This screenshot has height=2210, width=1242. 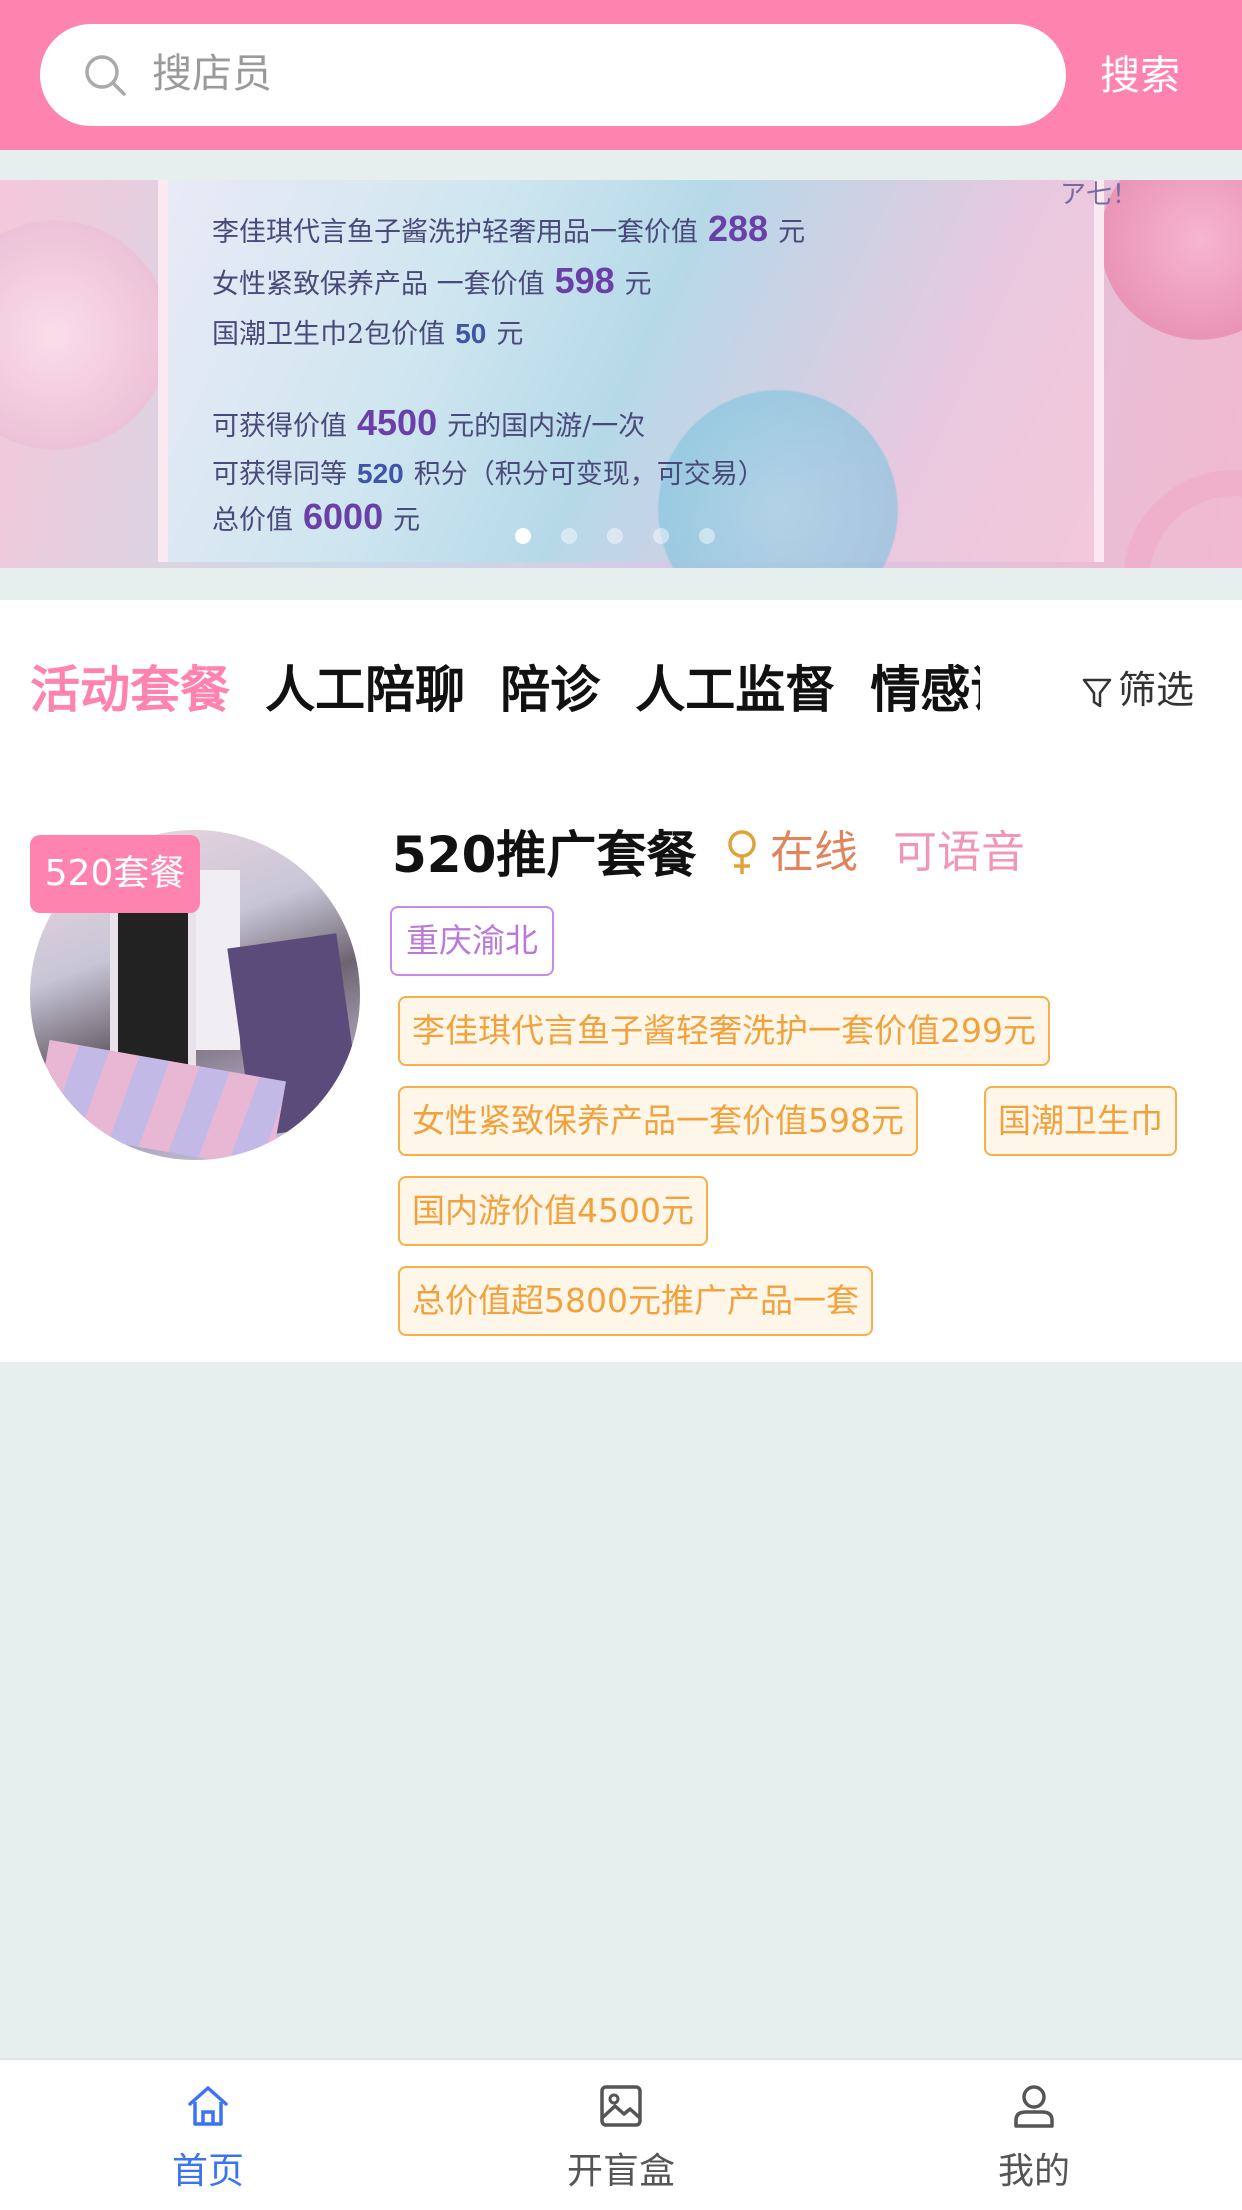 I want to click on nav-profile-label: 我的, so click(x=1033, y=2171).